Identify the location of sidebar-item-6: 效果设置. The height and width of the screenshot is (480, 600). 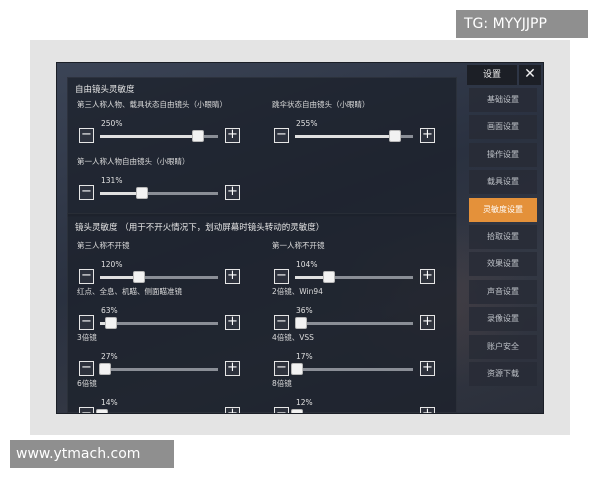
(503, 264).